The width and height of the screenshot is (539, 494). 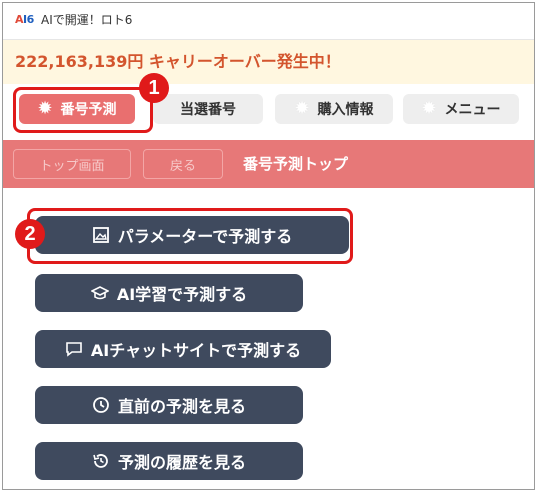 I want to click on button-label: 予測の履歴を見る, so click(x=181, y=462).